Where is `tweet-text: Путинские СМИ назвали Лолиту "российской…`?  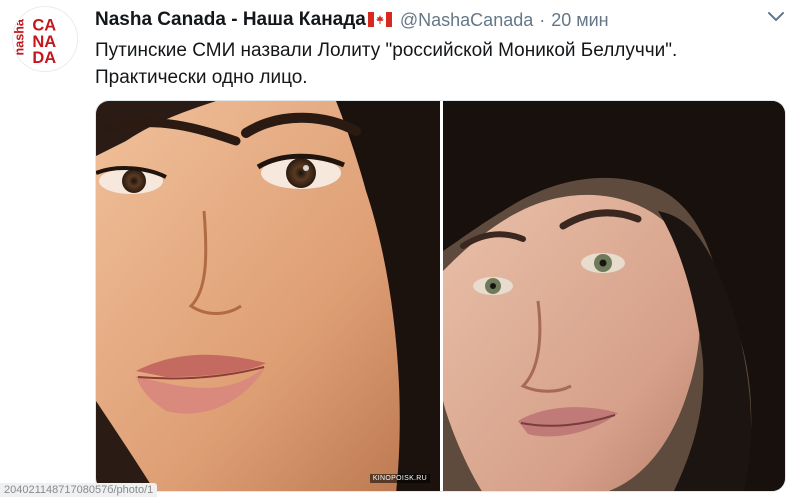
tweet-text: Путинские СМИ назвали Лолиту "российской… is located at coordinates (440, 64).